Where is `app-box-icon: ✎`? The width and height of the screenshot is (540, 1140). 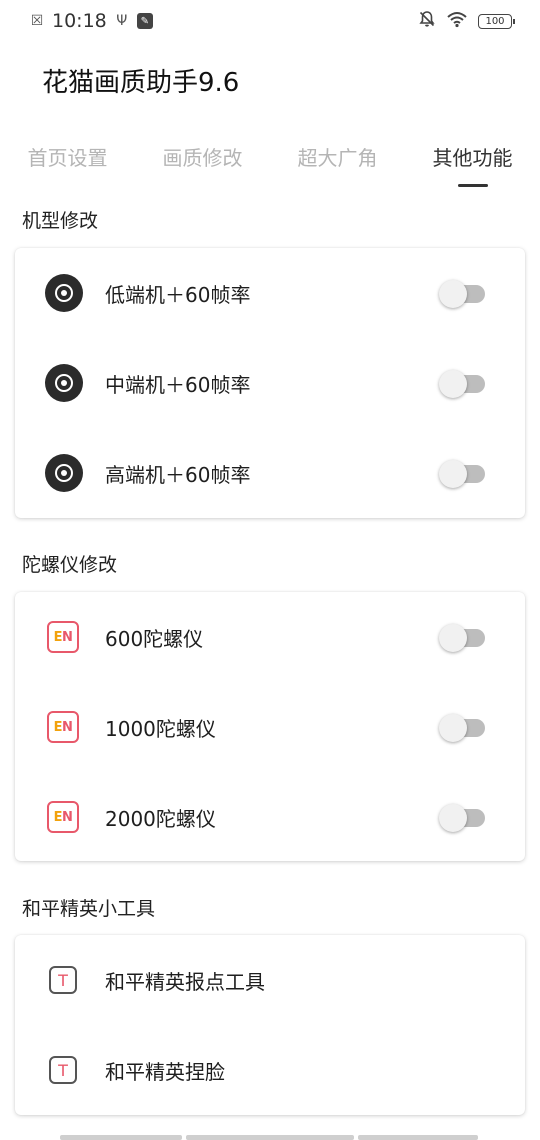
app-box-icon: ✎ is located at coordinates (144, 21).